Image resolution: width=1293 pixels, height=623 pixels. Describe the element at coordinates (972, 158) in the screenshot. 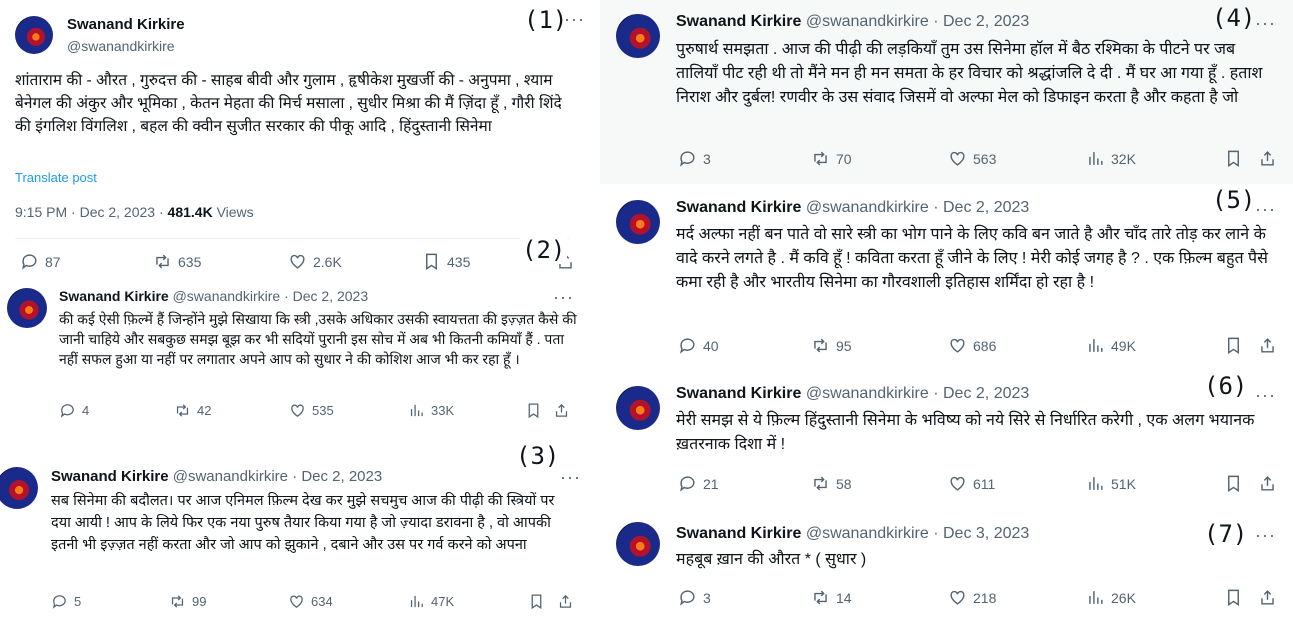

I see `like-button: 563` at that location.